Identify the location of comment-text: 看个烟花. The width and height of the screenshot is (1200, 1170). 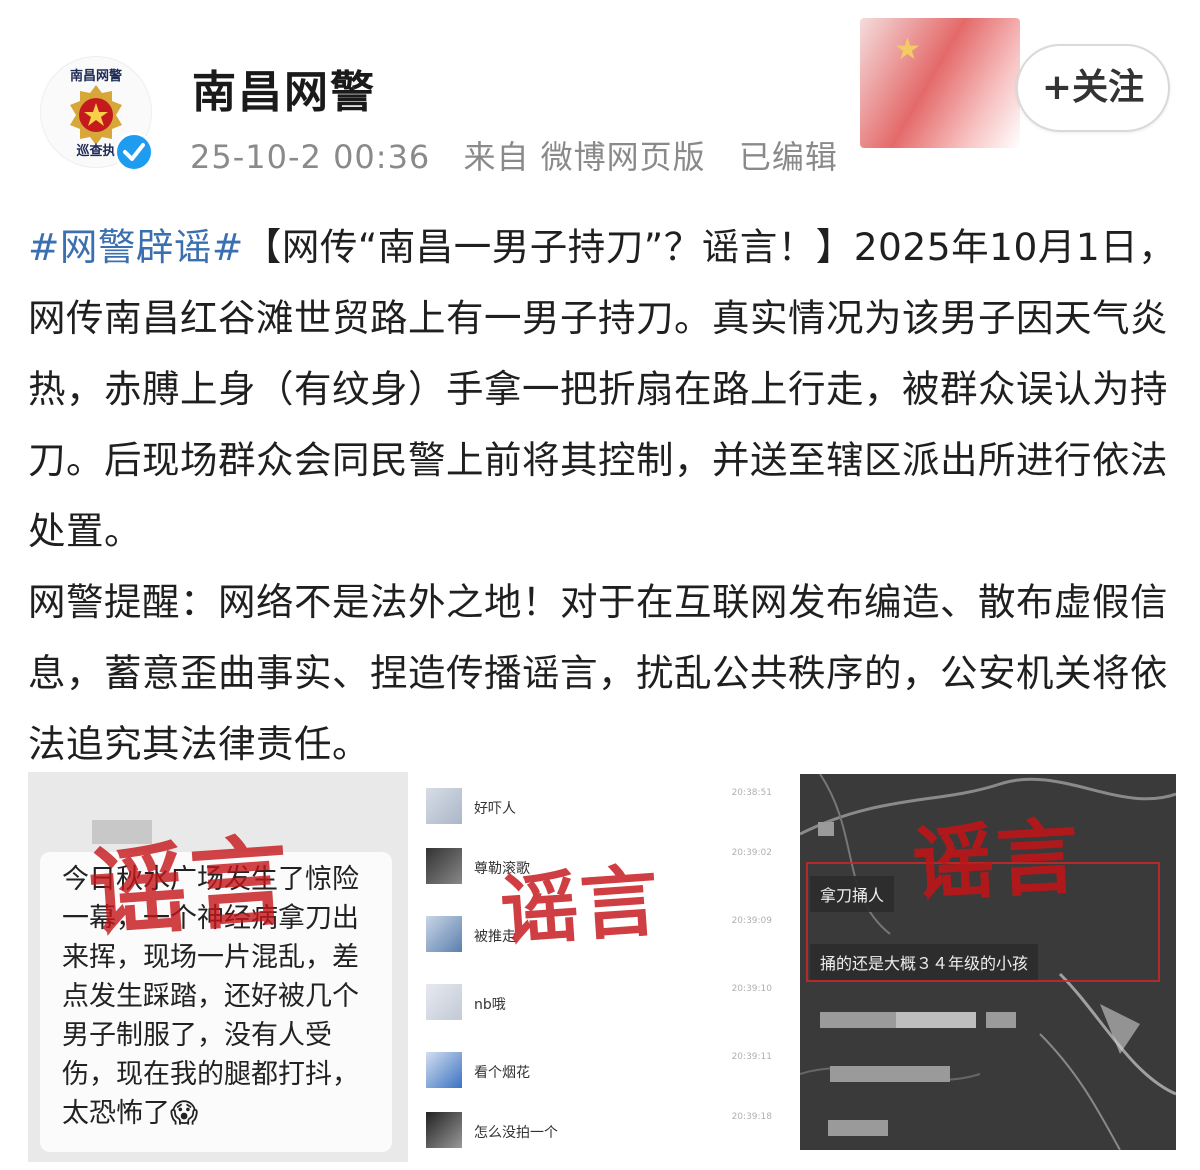
(502, 1073).